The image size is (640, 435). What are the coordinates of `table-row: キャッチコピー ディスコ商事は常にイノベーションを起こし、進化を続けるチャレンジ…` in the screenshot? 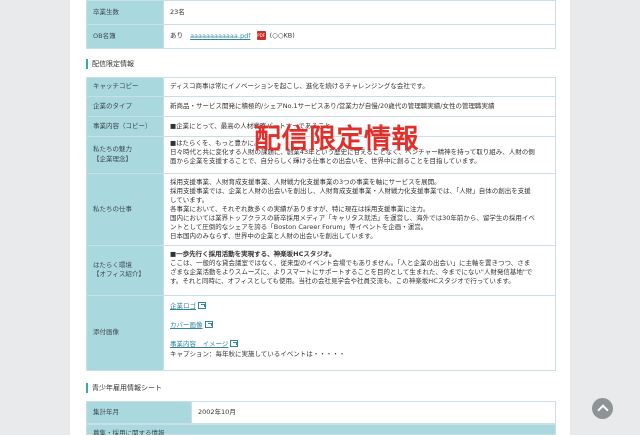 It's located at (321, 87).